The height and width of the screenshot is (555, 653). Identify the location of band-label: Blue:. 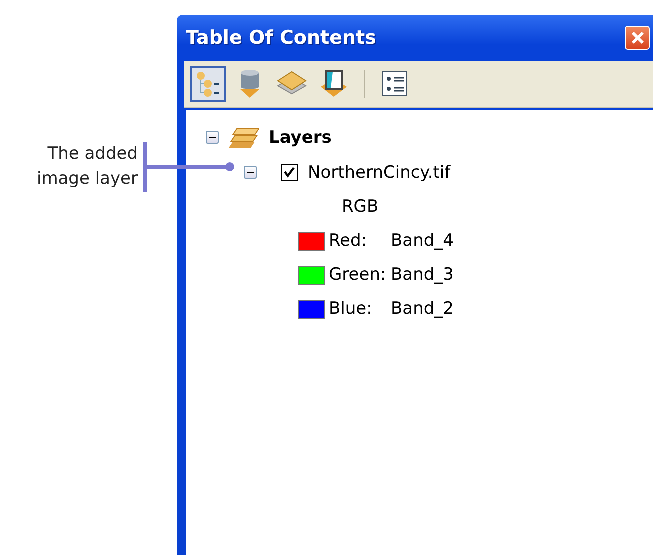
(351, 309).